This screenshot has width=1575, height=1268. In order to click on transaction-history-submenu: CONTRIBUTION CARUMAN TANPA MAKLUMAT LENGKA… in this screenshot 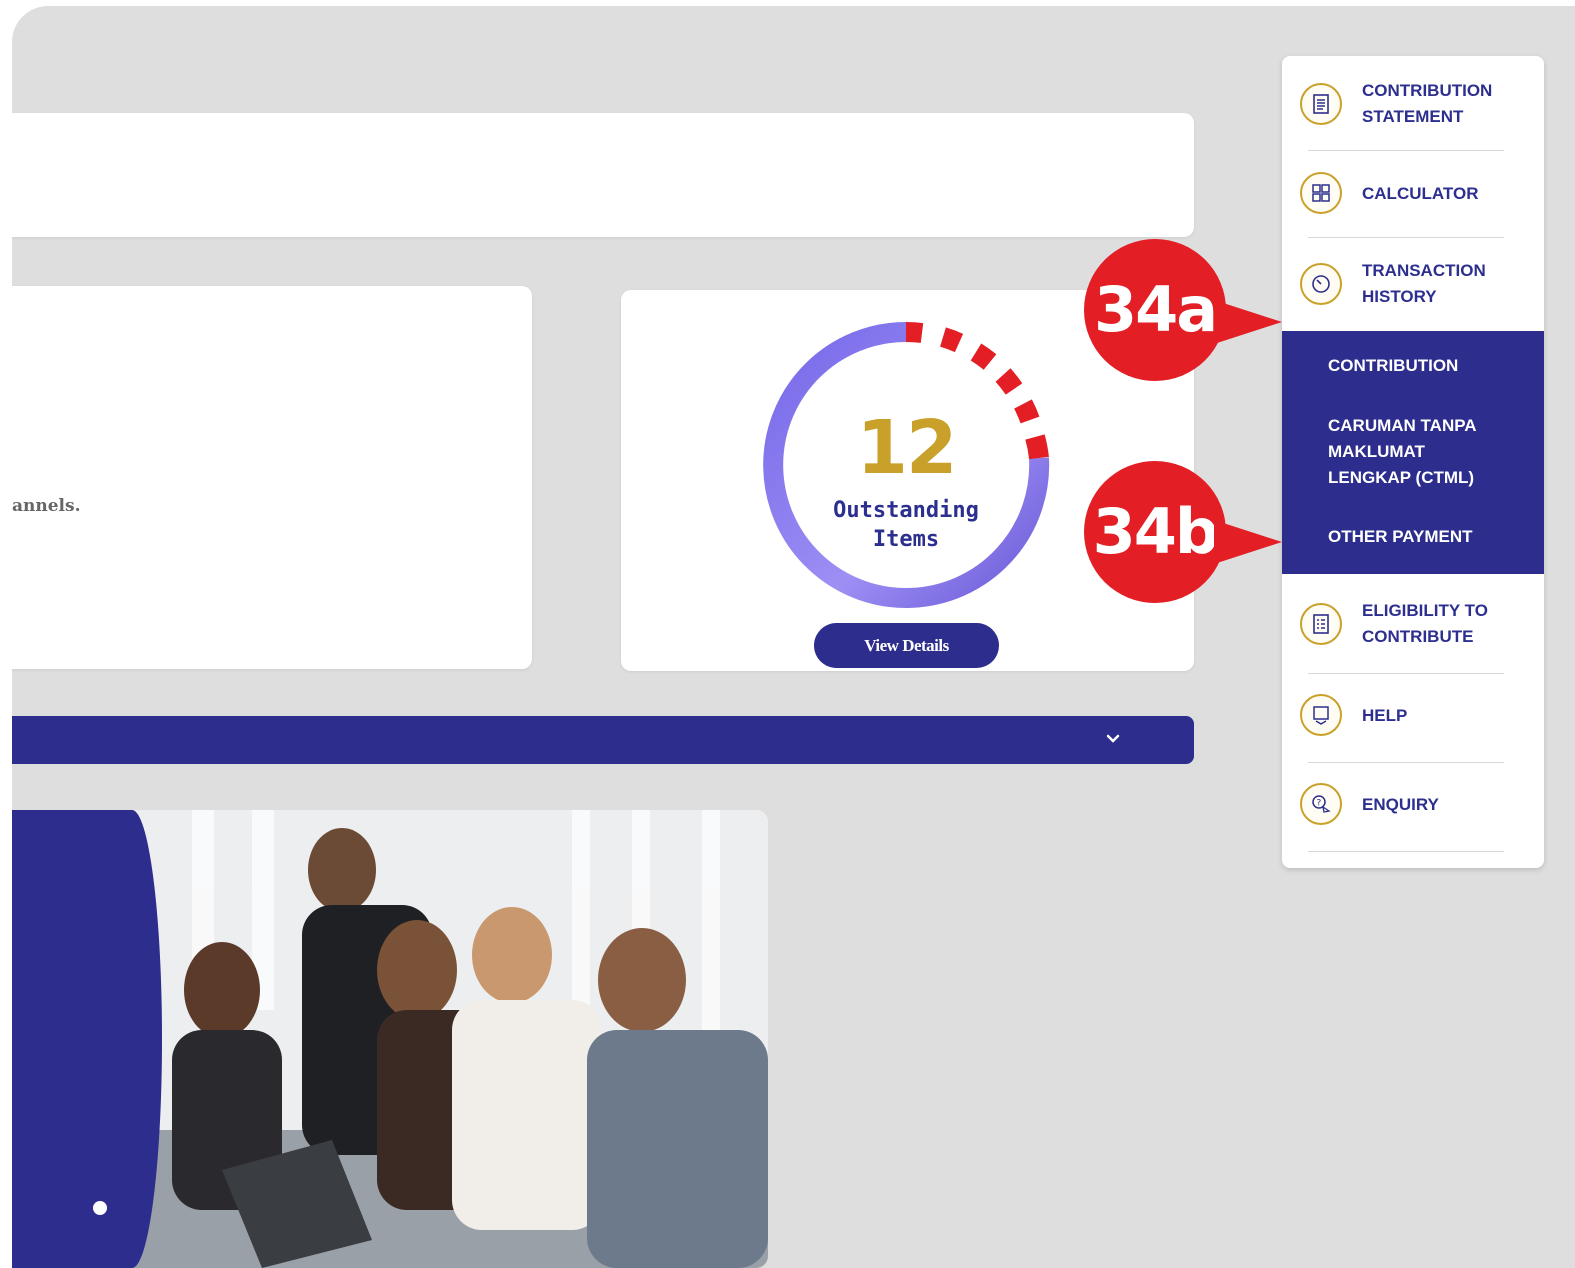, I will do `click(1413, 452)`.